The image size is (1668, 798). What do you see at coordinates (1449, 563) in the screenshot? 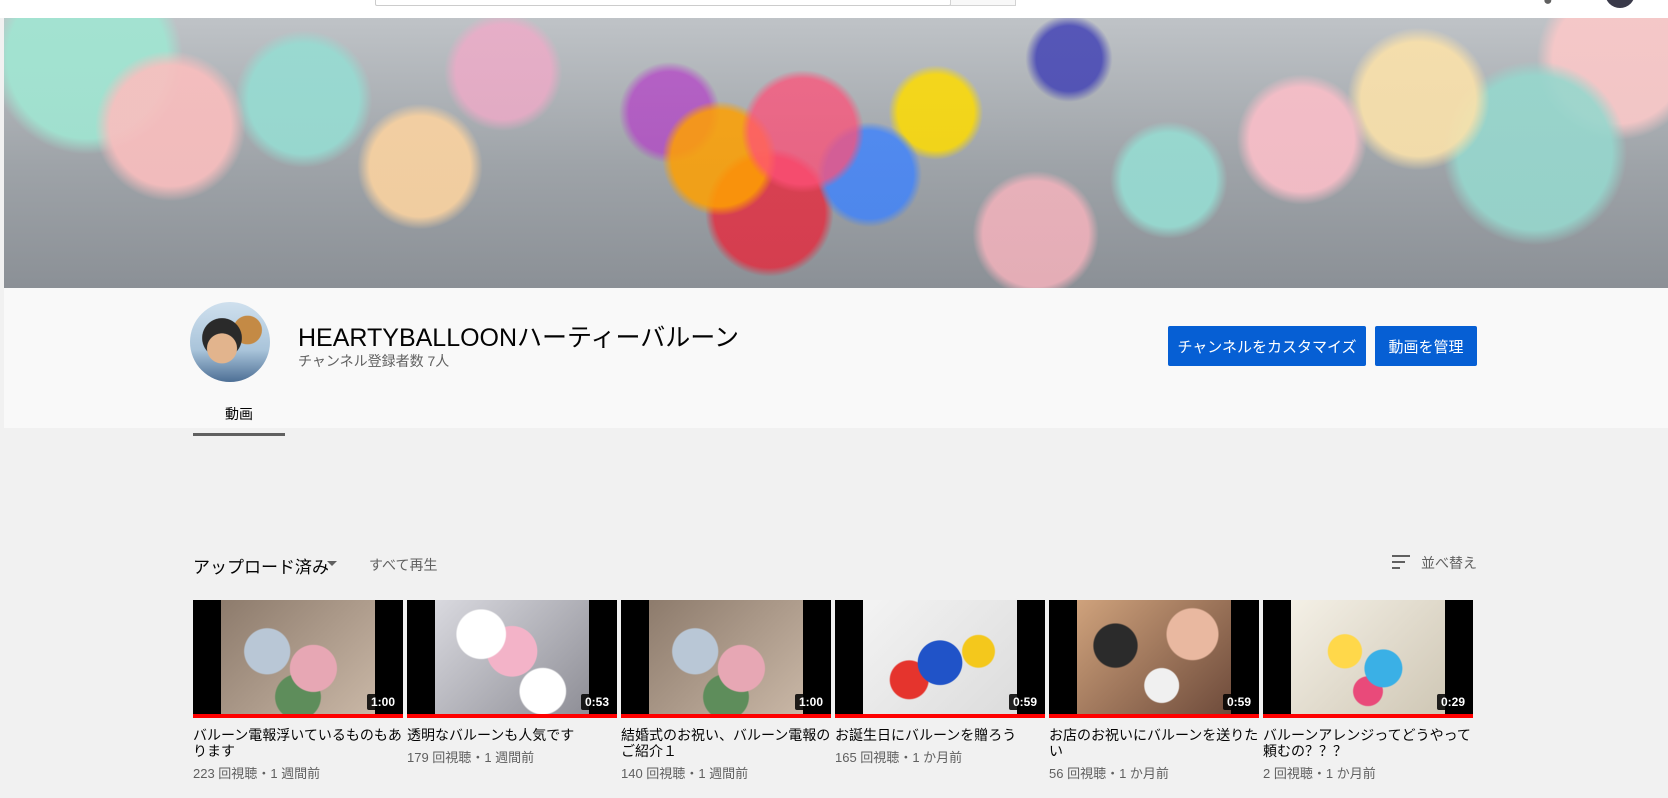
I see `sort-button: 並べ替え` at bounding box center [1449, 563].